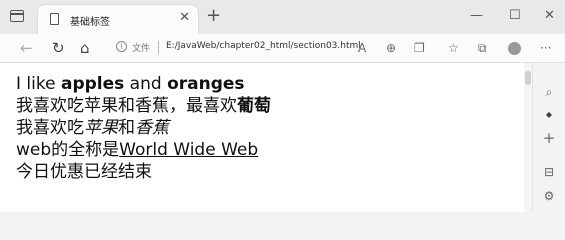  Describe the element at coordinates (158, 47) in the screenshot. I see `address-divider` at that location.